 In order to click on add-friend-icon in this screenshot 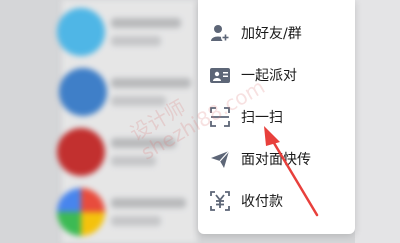, I will do `click(220, 33)`.